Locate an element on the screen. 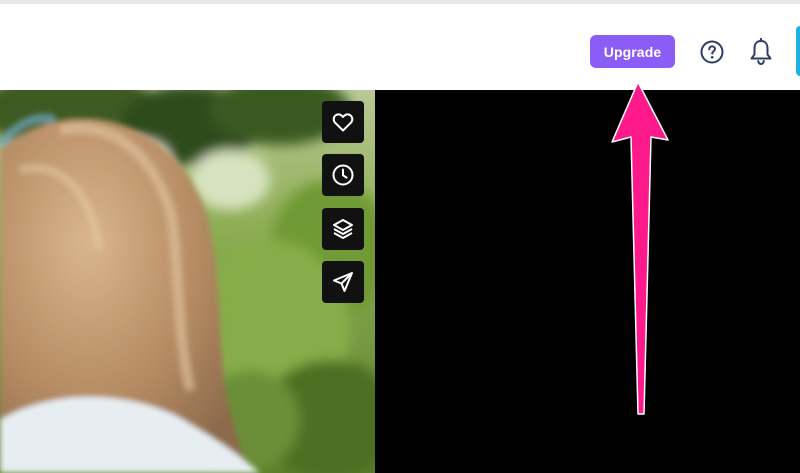  heart-icon is located at coordinates (343, 122).